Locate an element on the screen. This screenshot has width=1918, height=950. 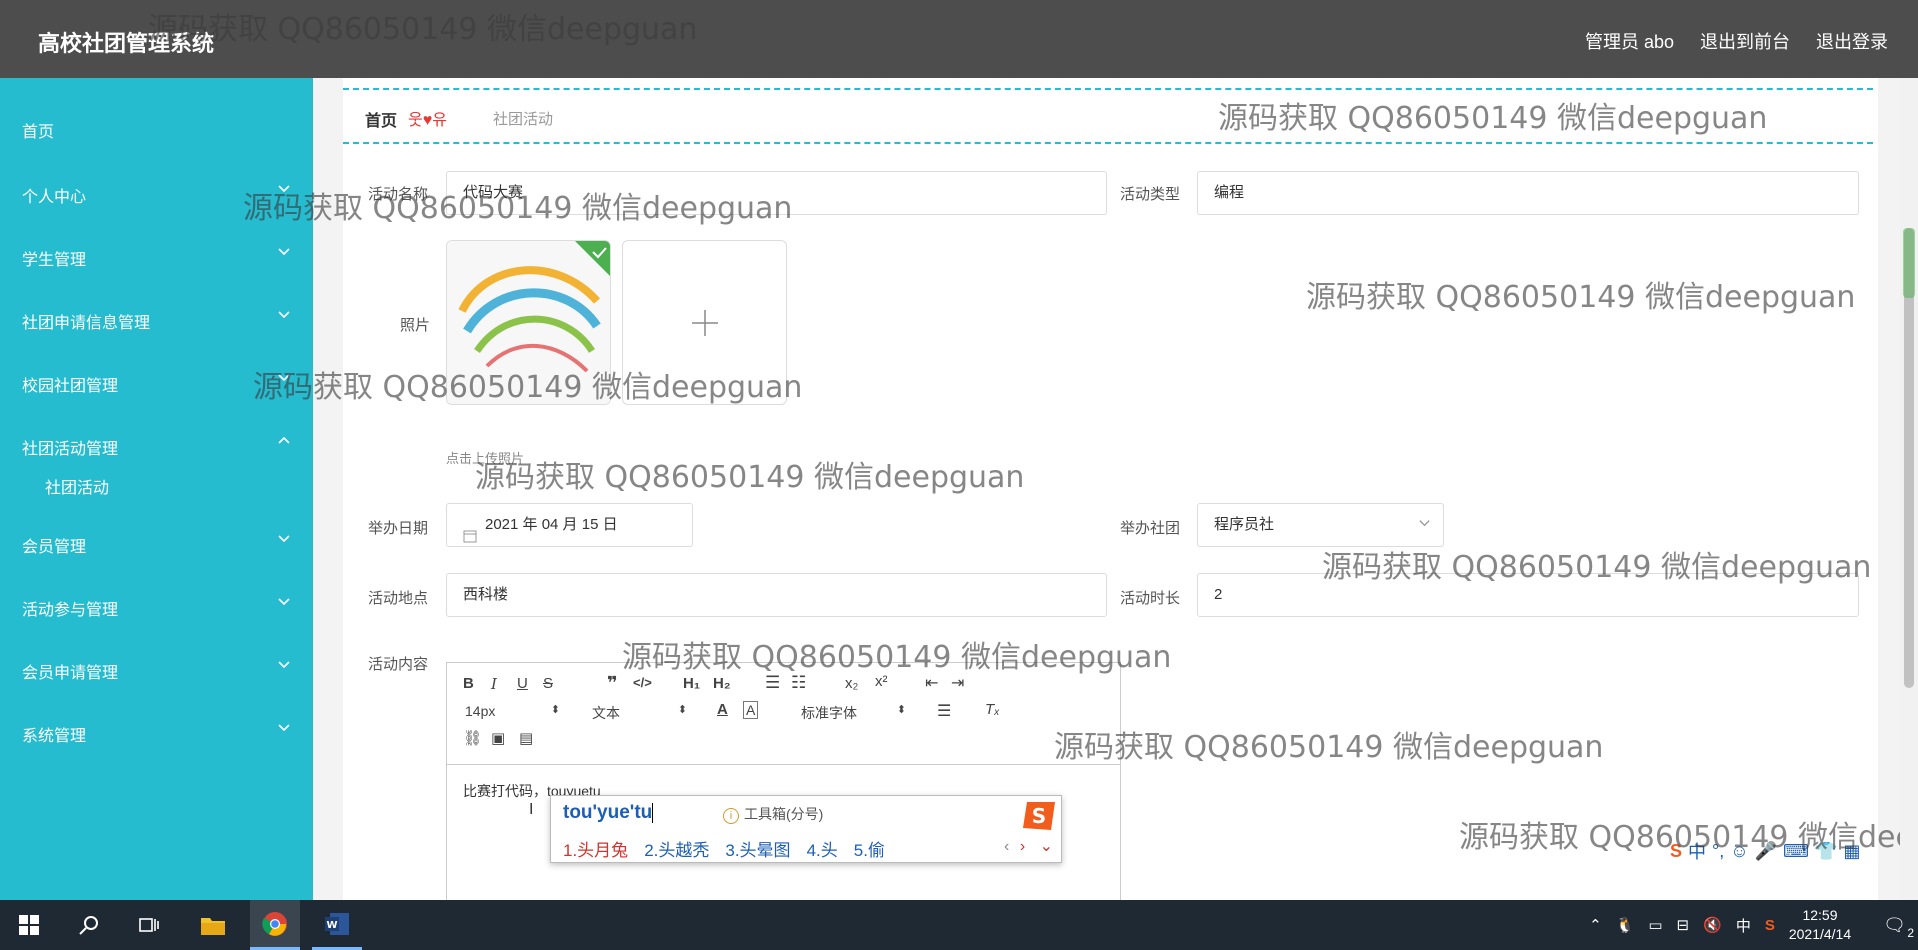
activity-type-label: 活动类型 is located at coordinates (1150, 194).